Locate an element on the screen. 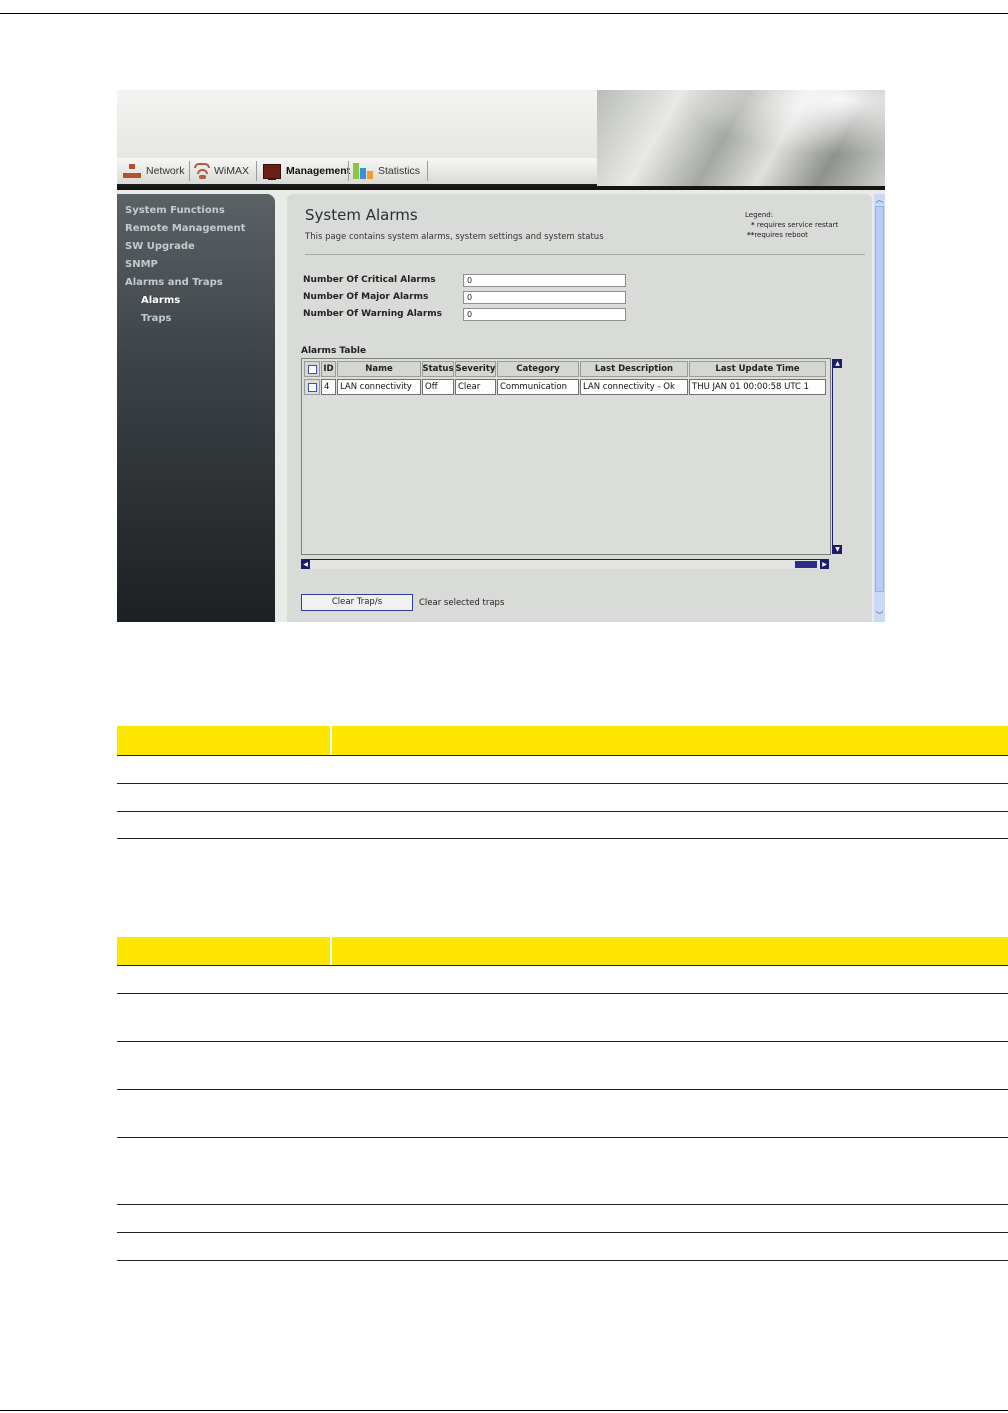  main-nav-bar: Network WiMAX Management Statistics is located at coordinates (357, 172).